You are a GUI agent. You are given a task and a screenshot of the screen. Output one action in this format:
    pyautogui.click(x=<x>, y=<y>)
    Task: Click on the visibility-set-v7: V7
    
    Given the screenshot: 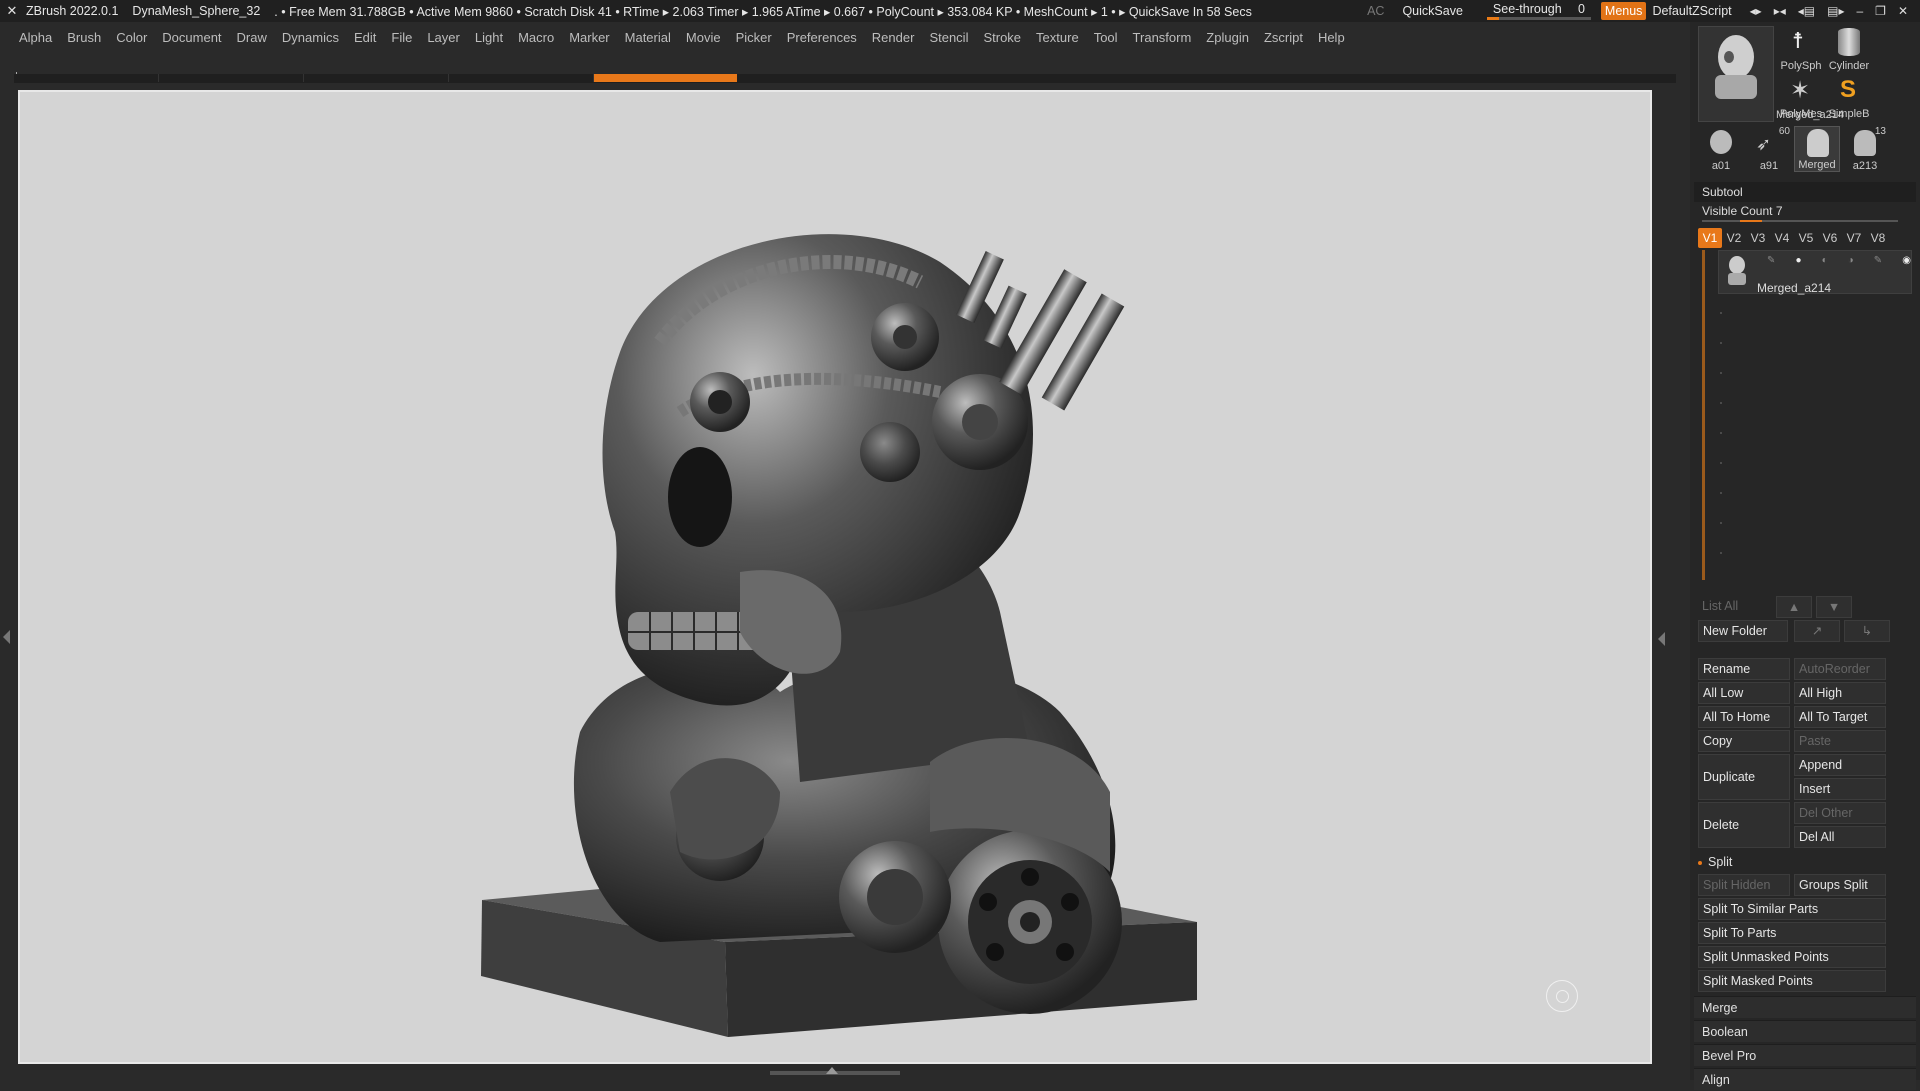 What is the action you would take?
    pyautogui.click(x=1854, y=238)
    